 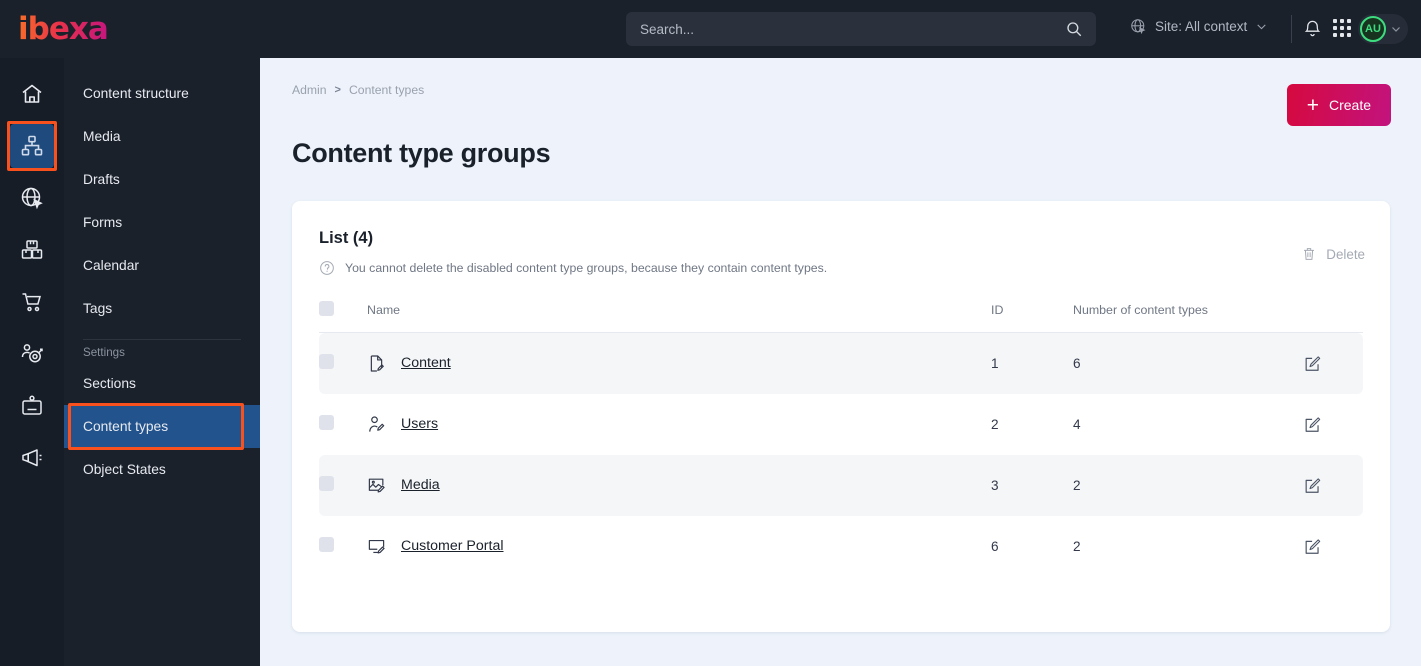 I want to click on row-name-link: Customer Portal, so click(x=452, y=546).